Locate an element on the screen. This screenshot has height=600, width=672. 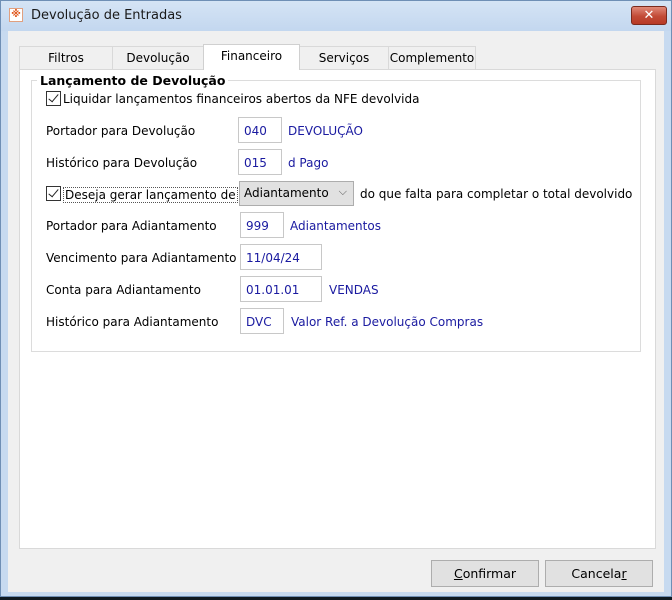
portador-devolucao-input: 040 is located at coordinates (260, 130).